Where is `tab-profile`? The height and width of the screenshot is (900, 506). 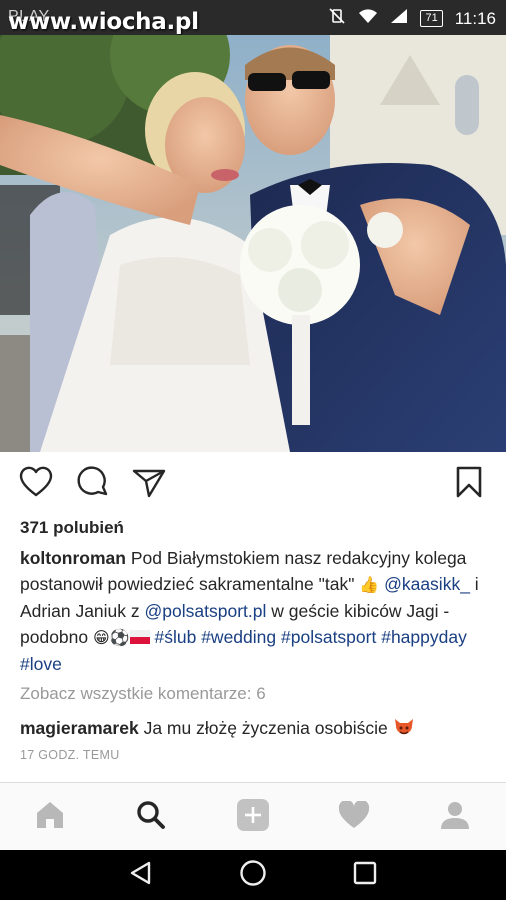
tab-profile is located at coordinates (455, 817).